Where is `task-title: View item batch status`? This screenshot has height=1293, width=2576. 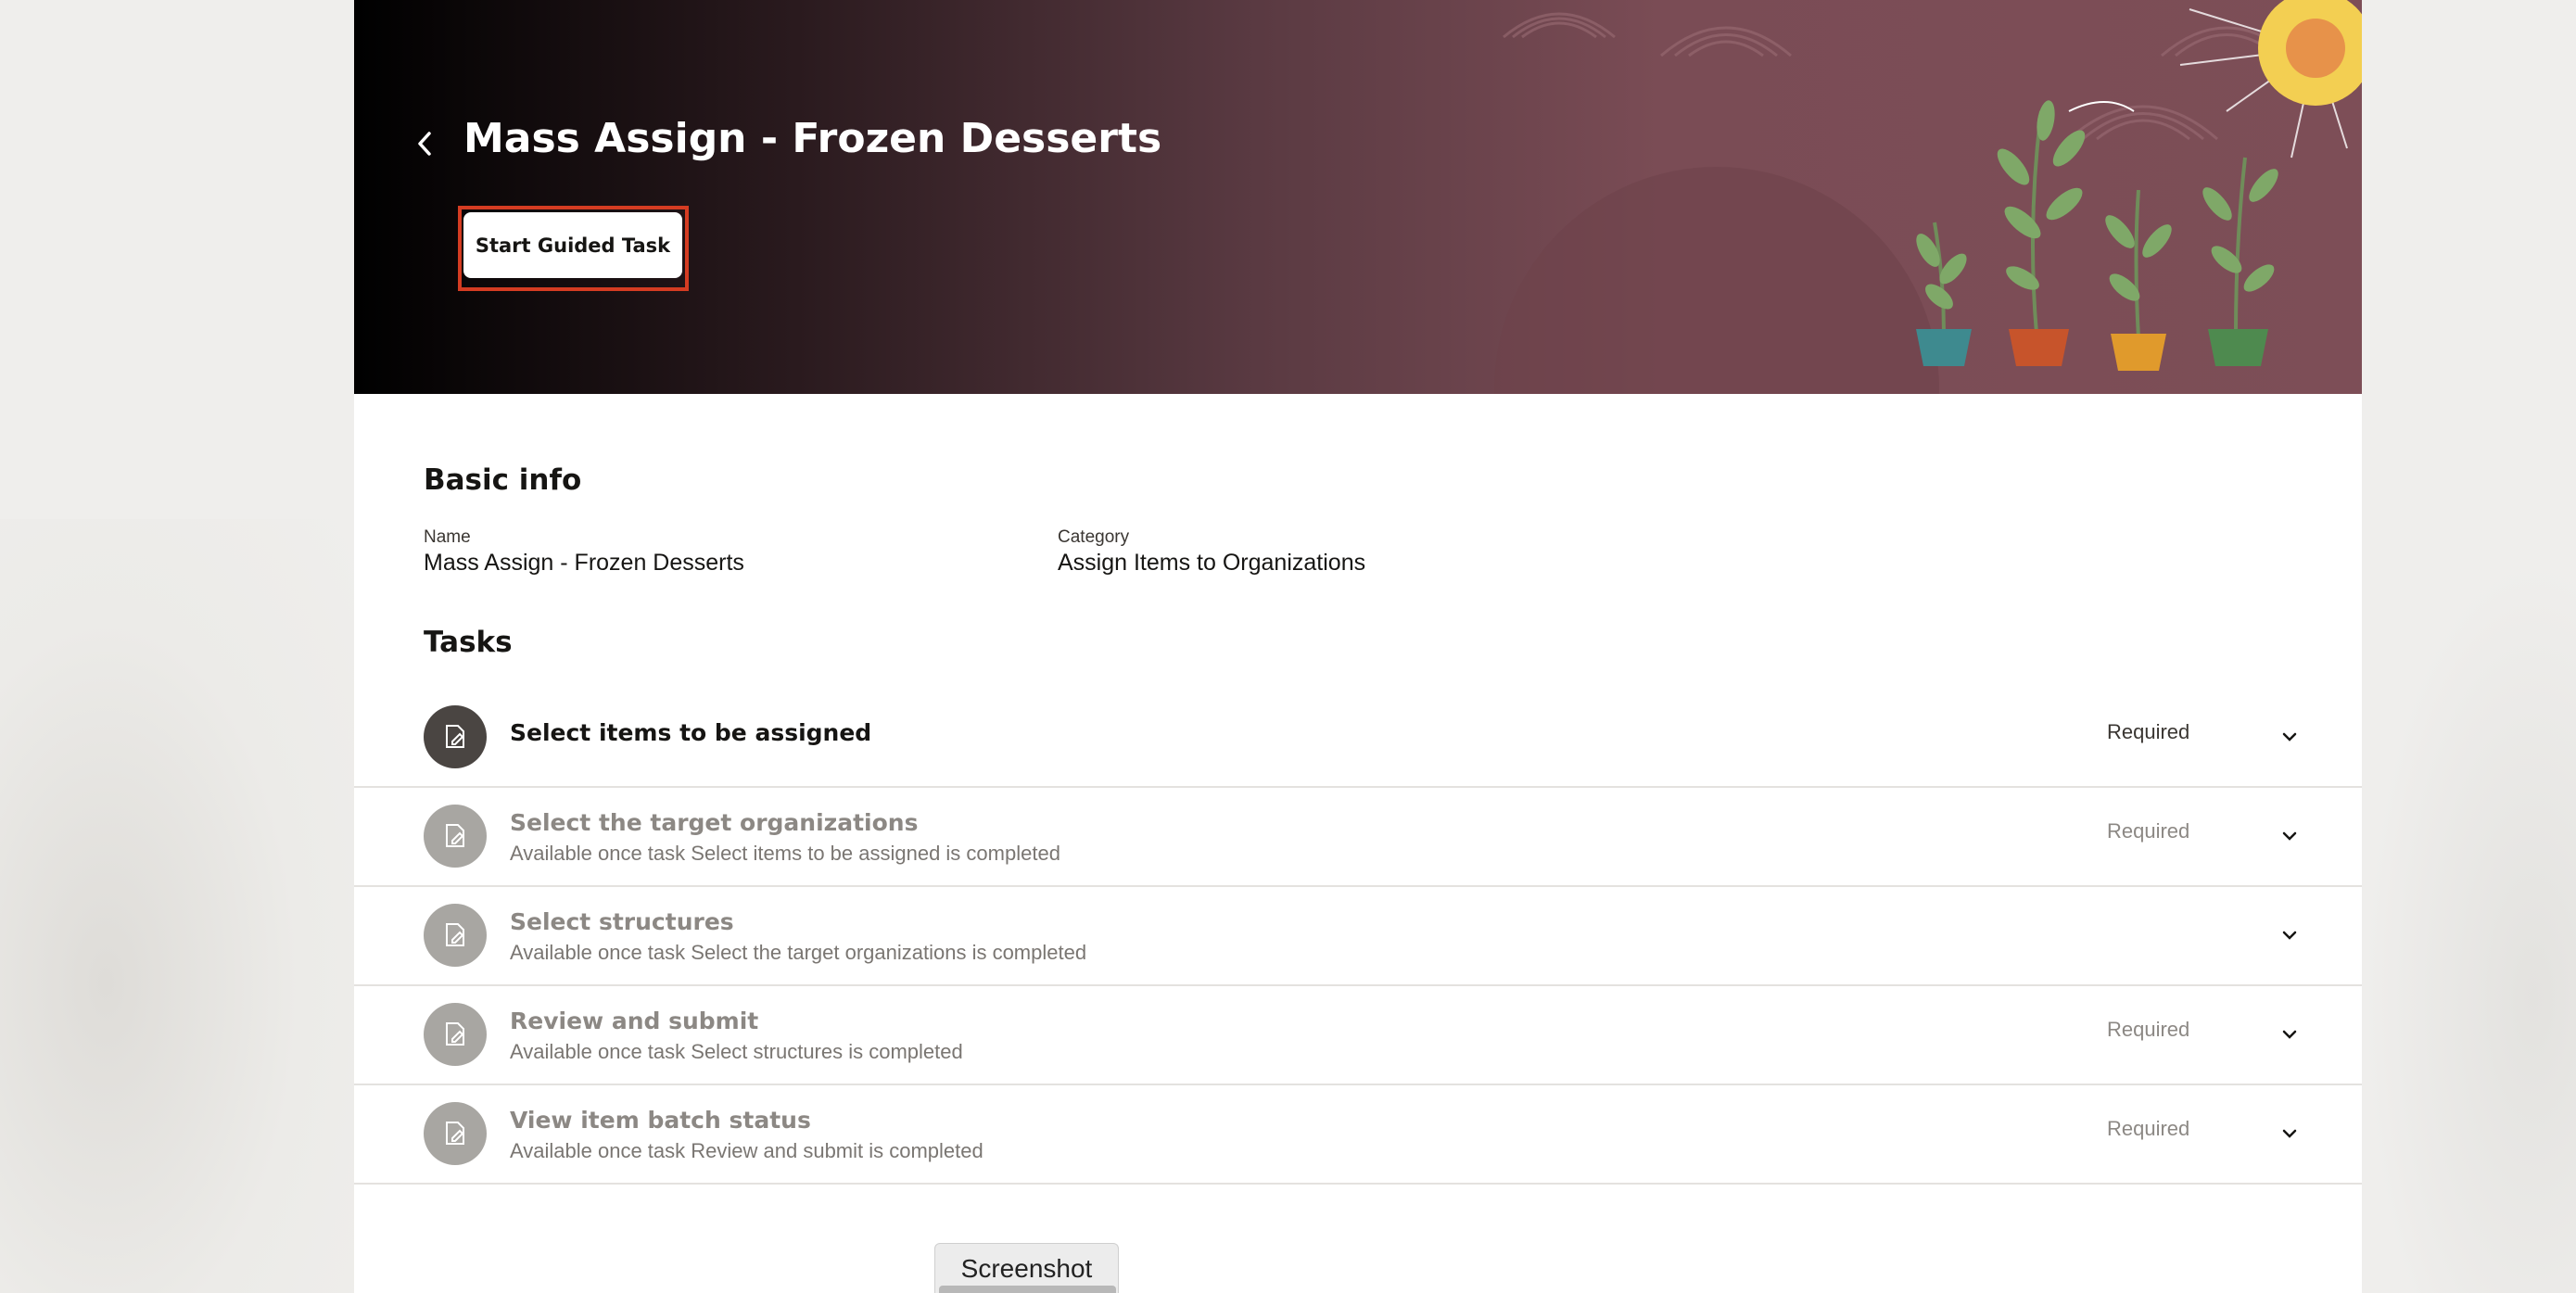
task-title: View item batch status is located at coordinates (660, 1120).